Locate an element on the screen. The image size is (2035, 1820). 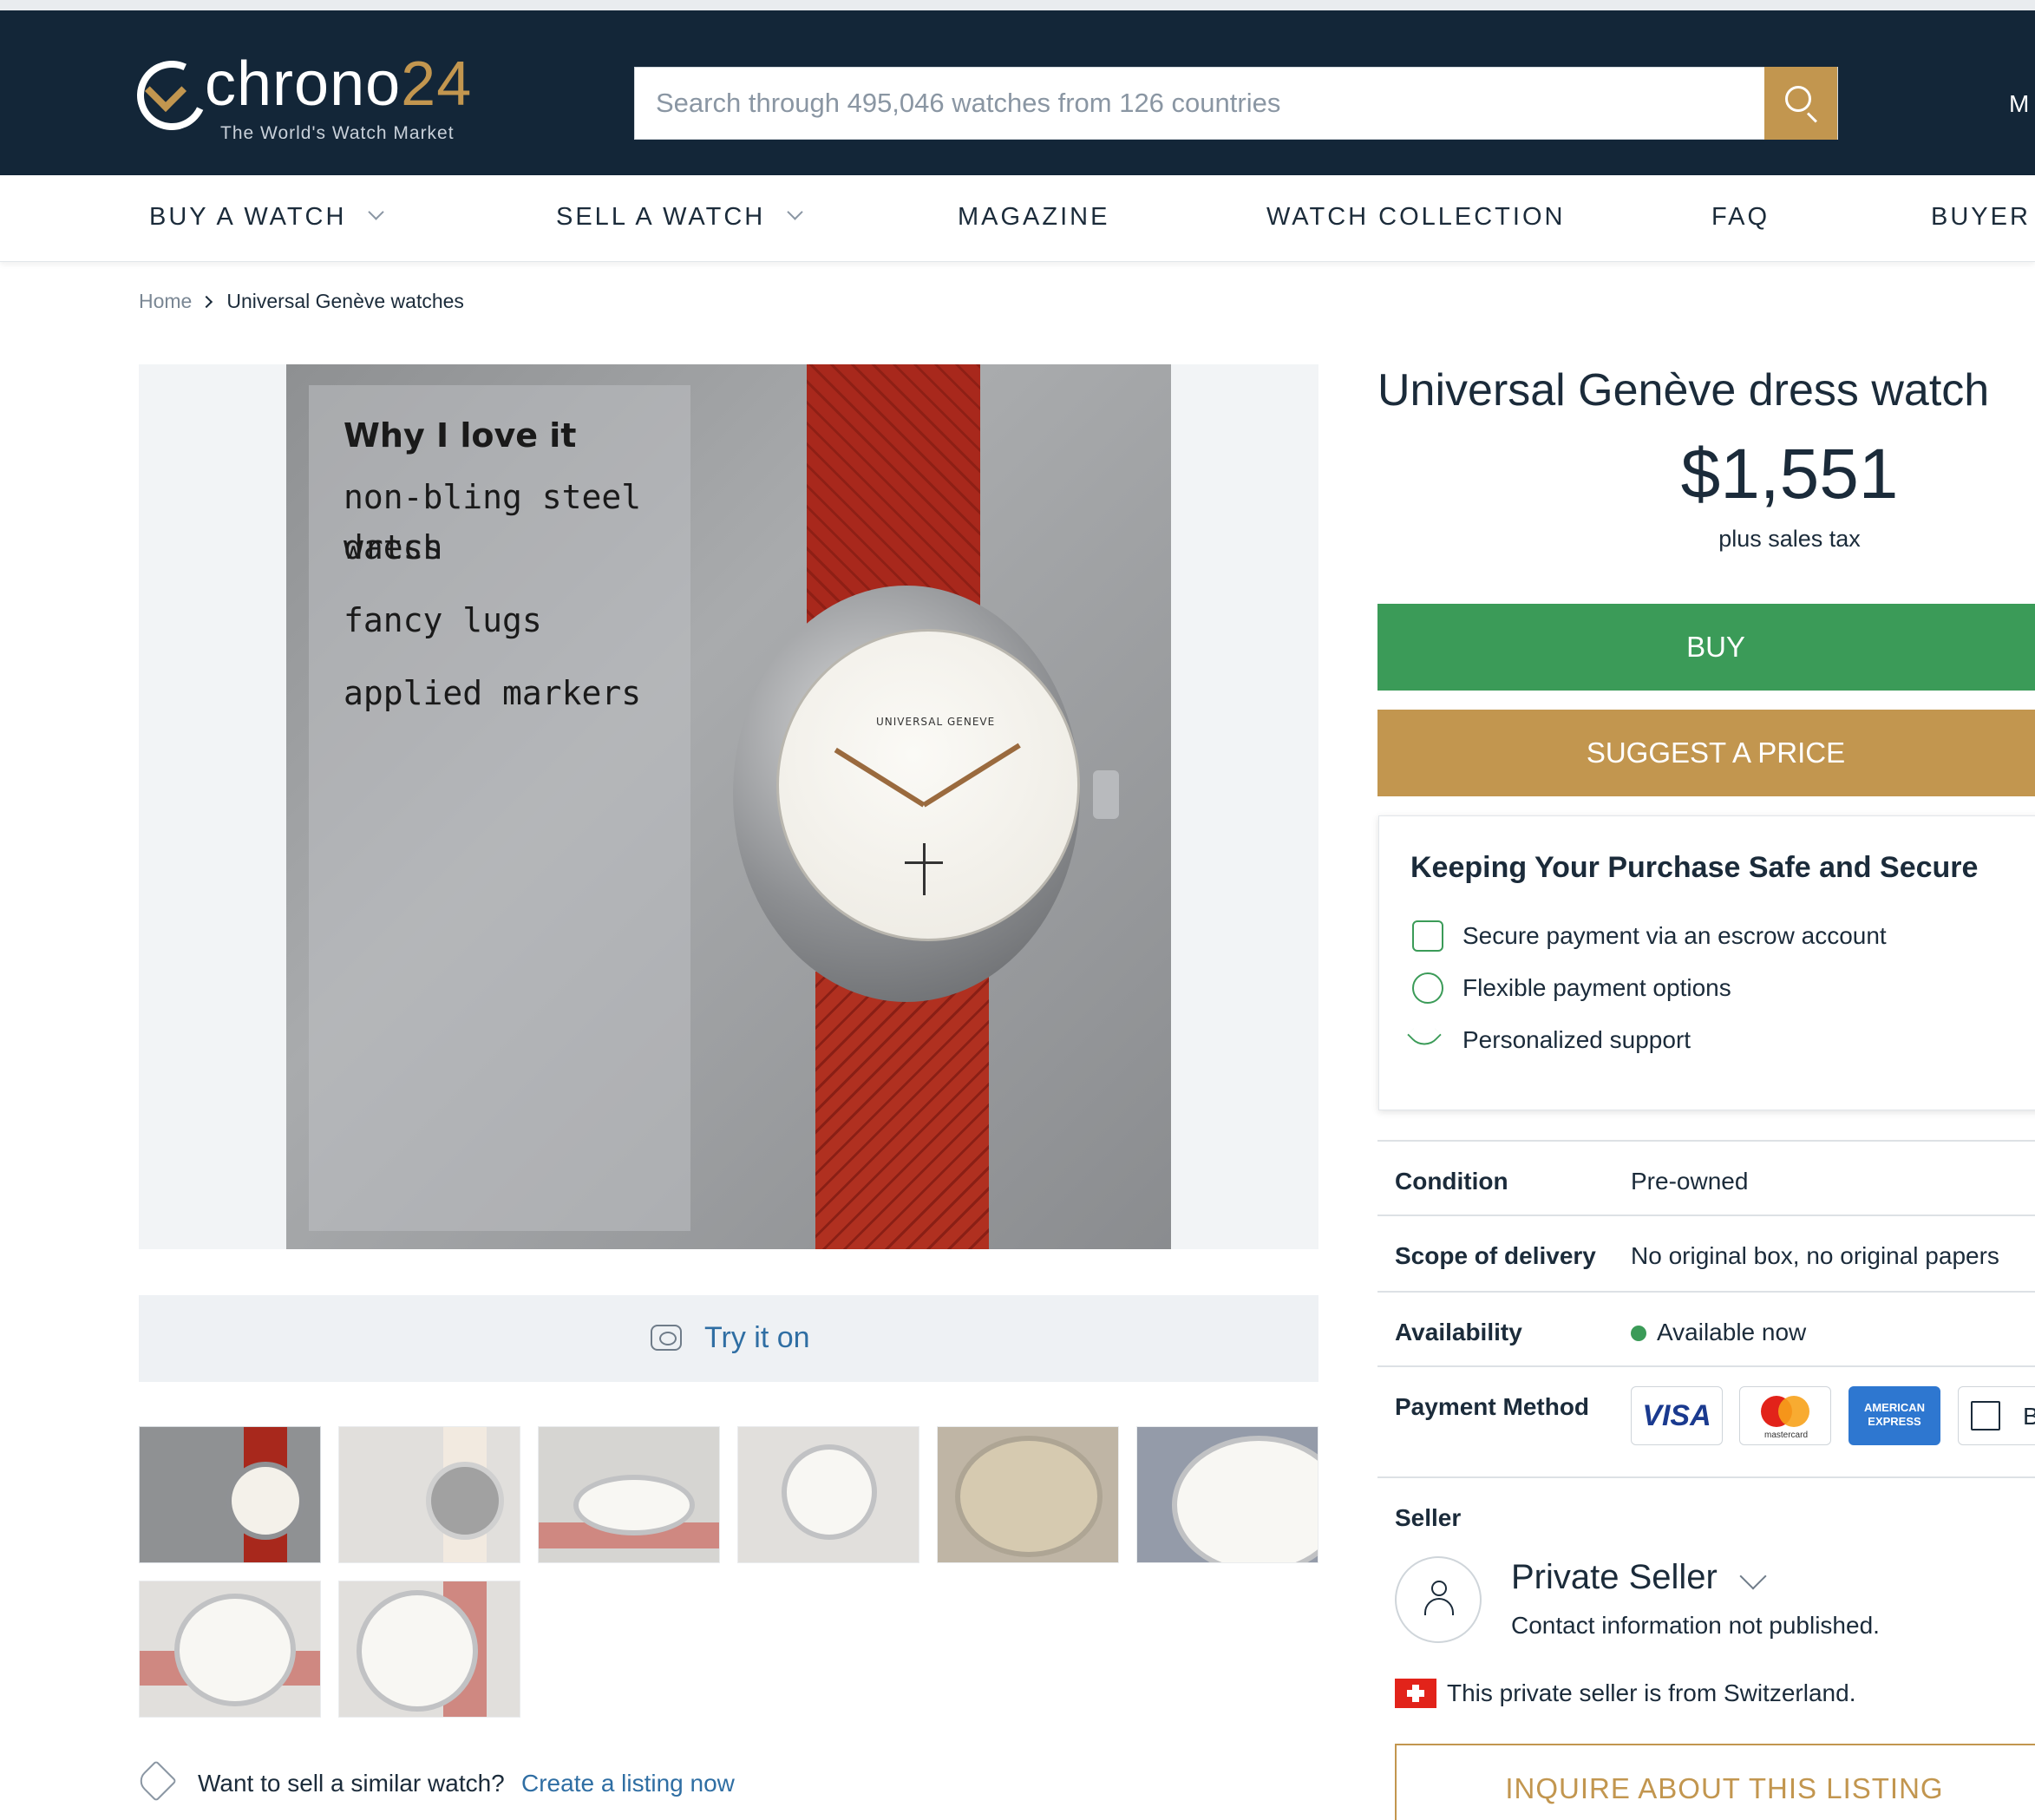
security-item: Secure payment via an escrow account is located at coordinates (1675, 935).